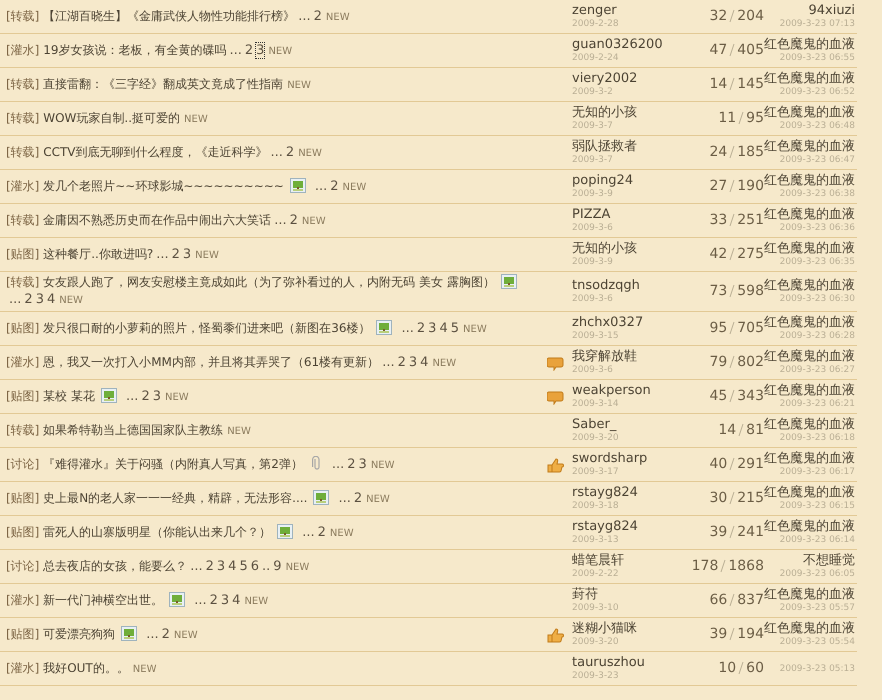  Describe the element at coordinates (627, 390) in the screenshot. I see `author-name: weakperson` at that location.